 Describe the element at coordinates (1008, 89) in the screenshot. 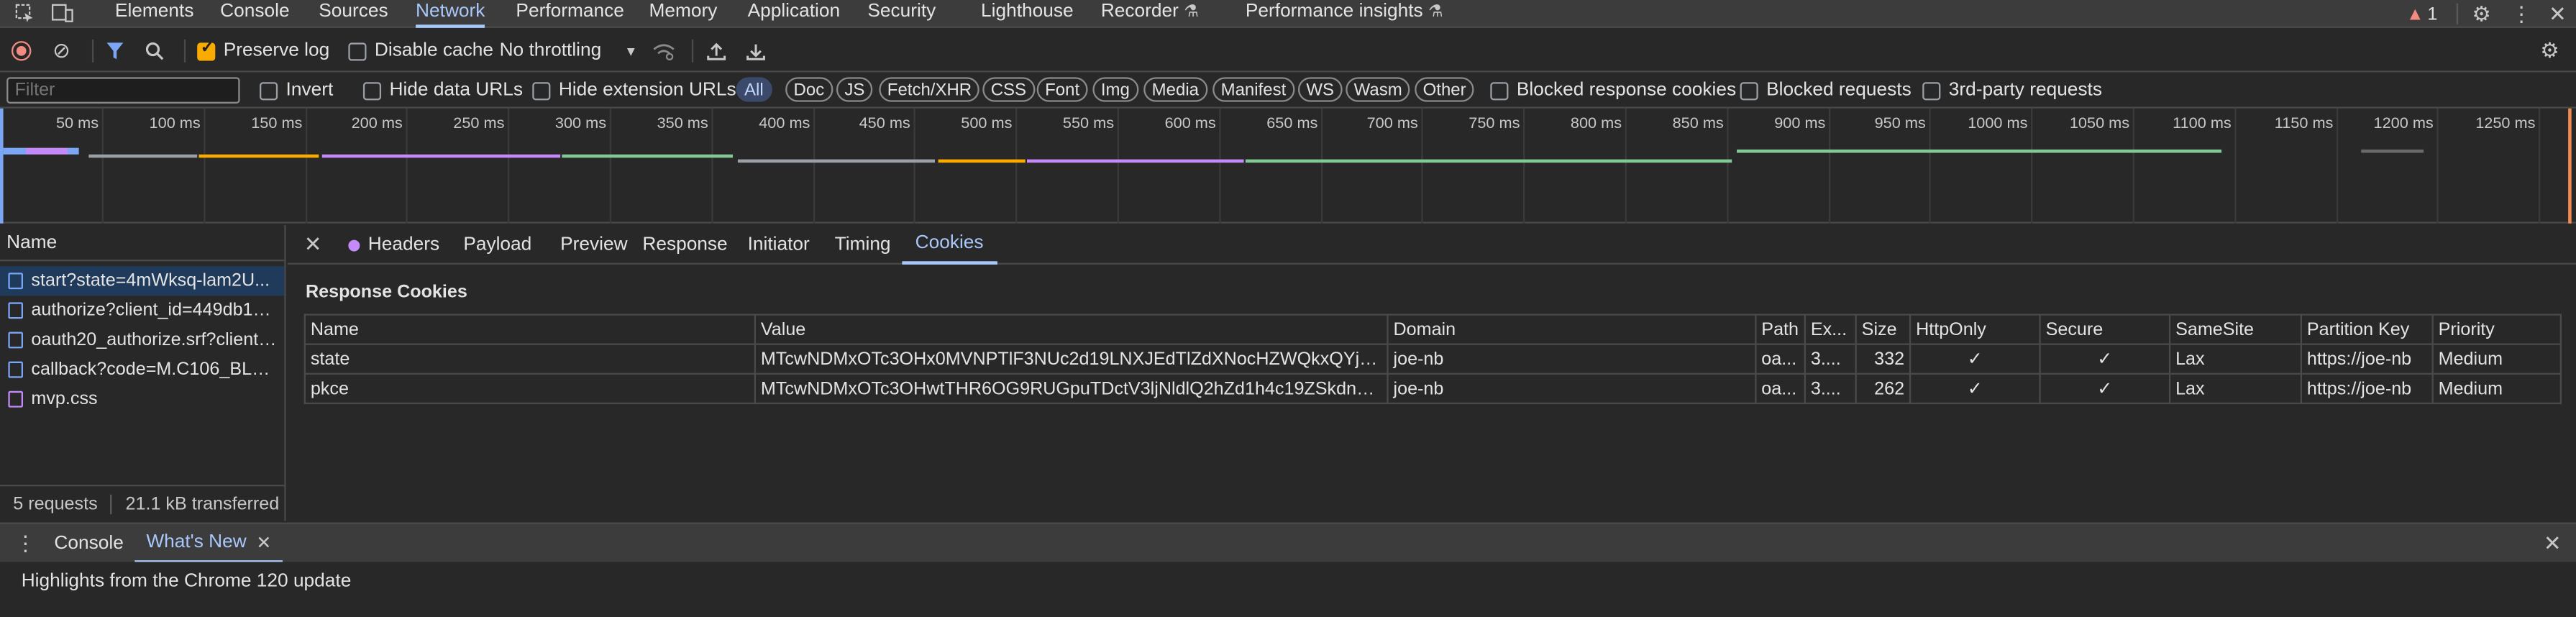

I see `chip-css: CSS` at that location.